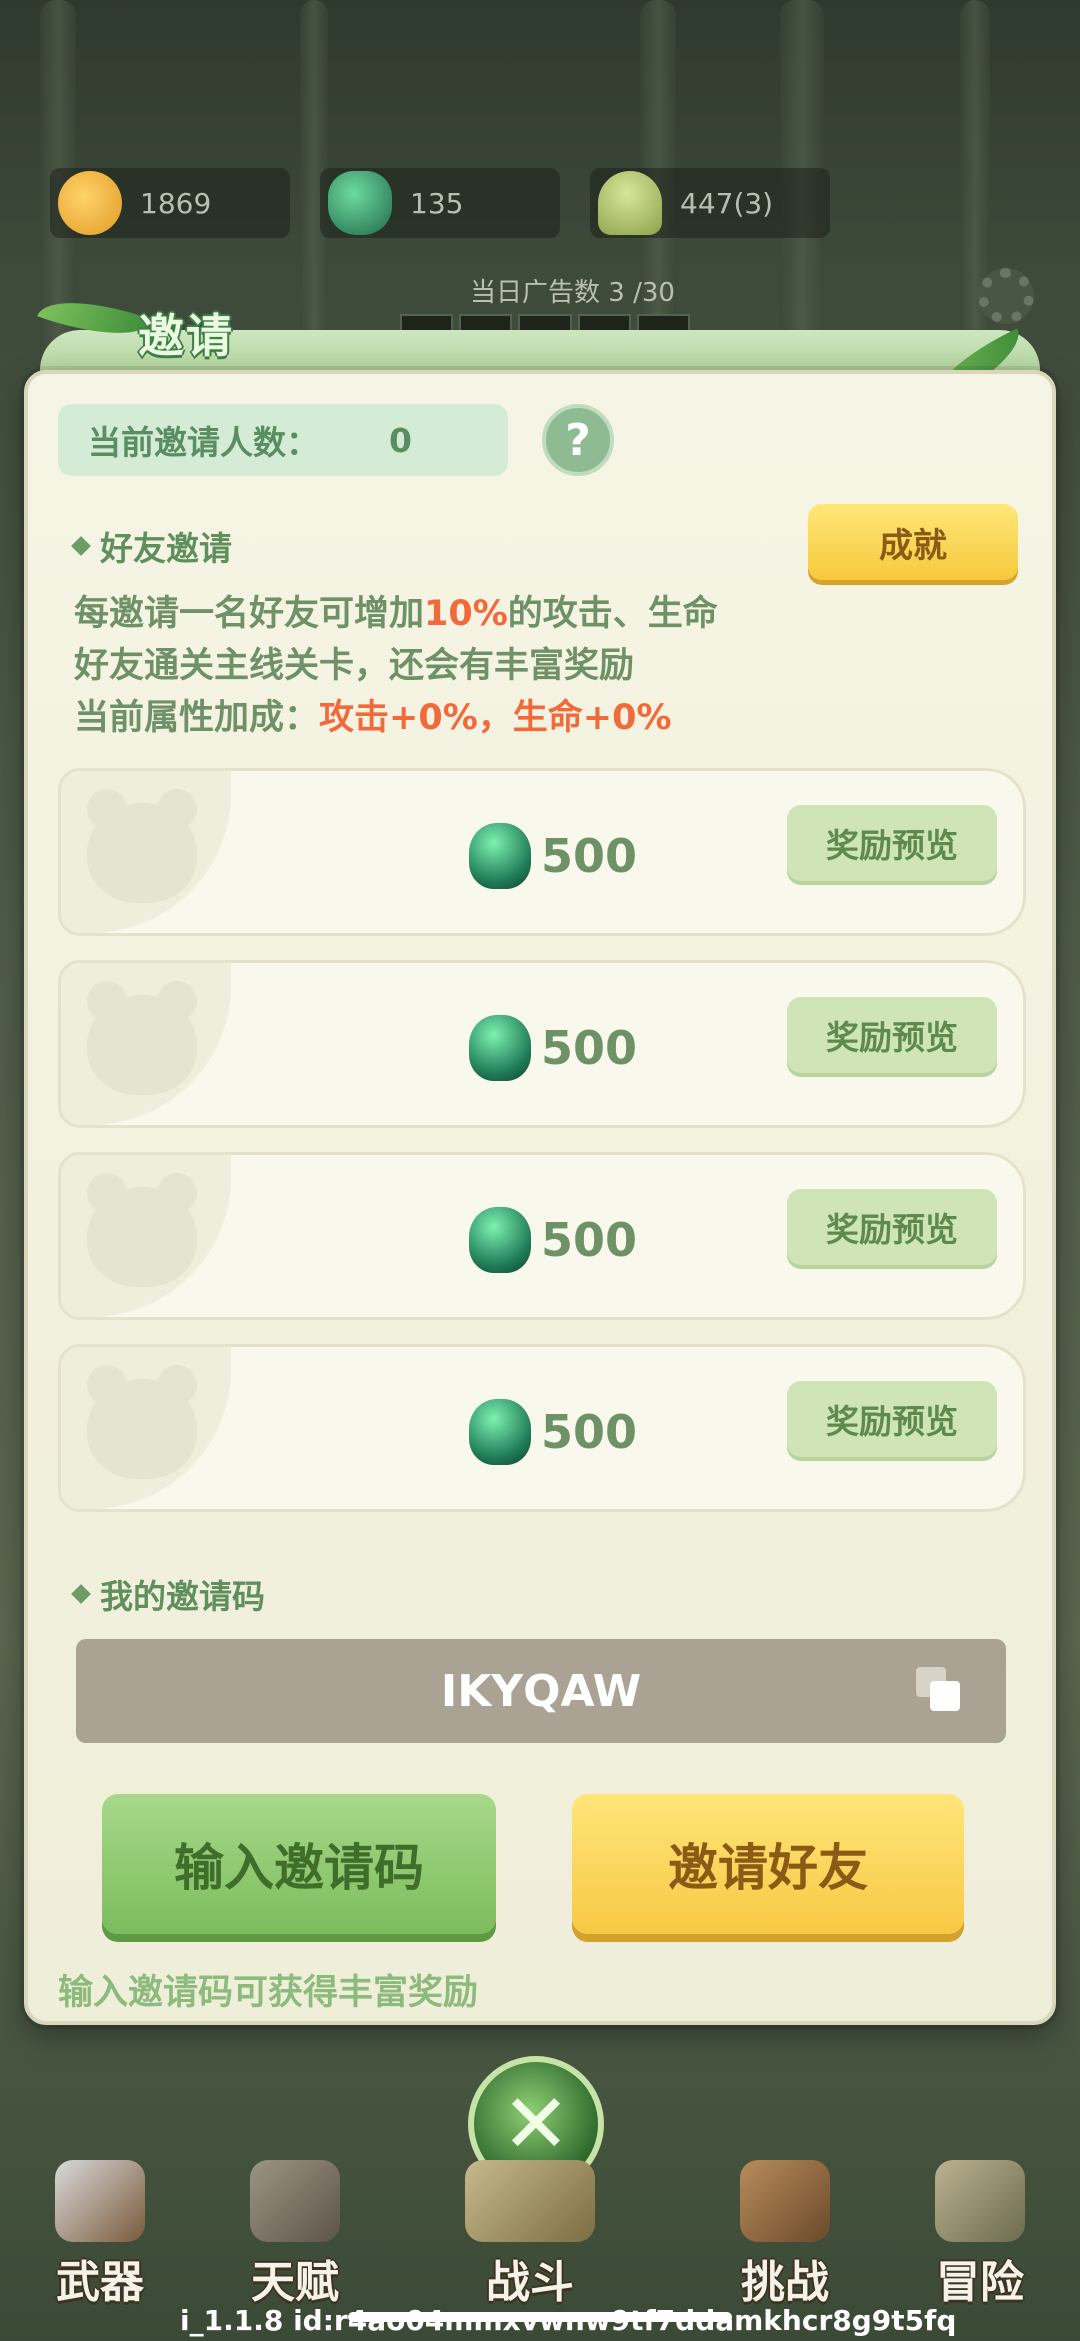 This screenshot has width=1080, height=2341. I want to click on nav-item-challenge: 挑战, so click(785, 2235).